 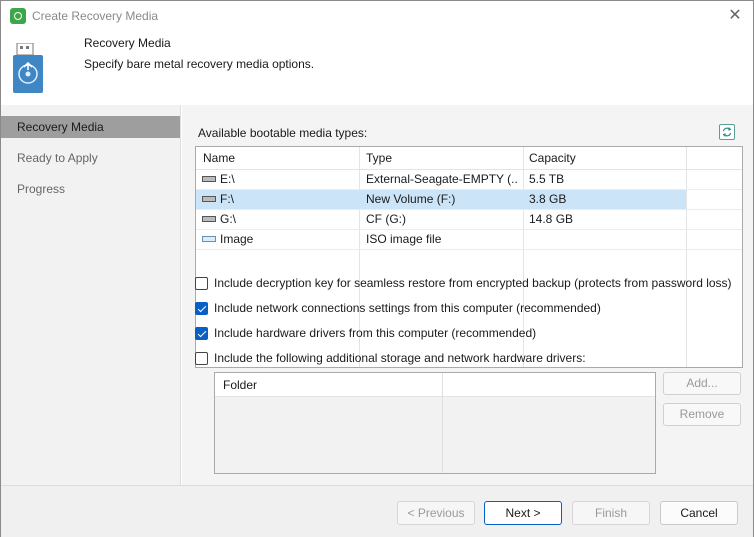 What do you see at coordinates (552, 158) in the screenshot?
I see `column-header-capacity: Capacity` at bounding box center [552, 158].